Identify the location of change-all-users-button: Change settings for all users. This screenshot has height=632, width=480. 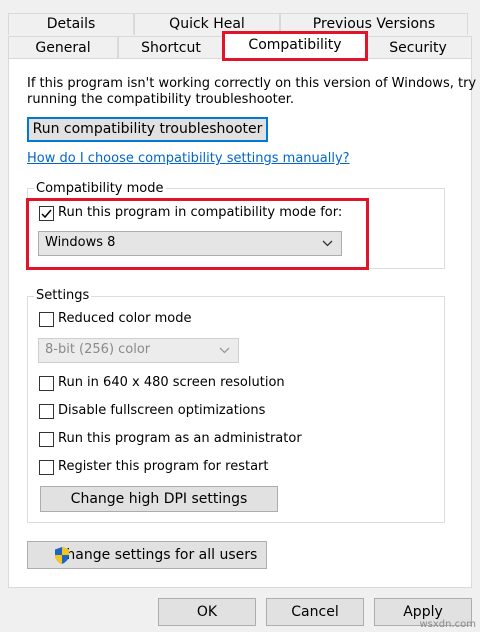
(147, 555).